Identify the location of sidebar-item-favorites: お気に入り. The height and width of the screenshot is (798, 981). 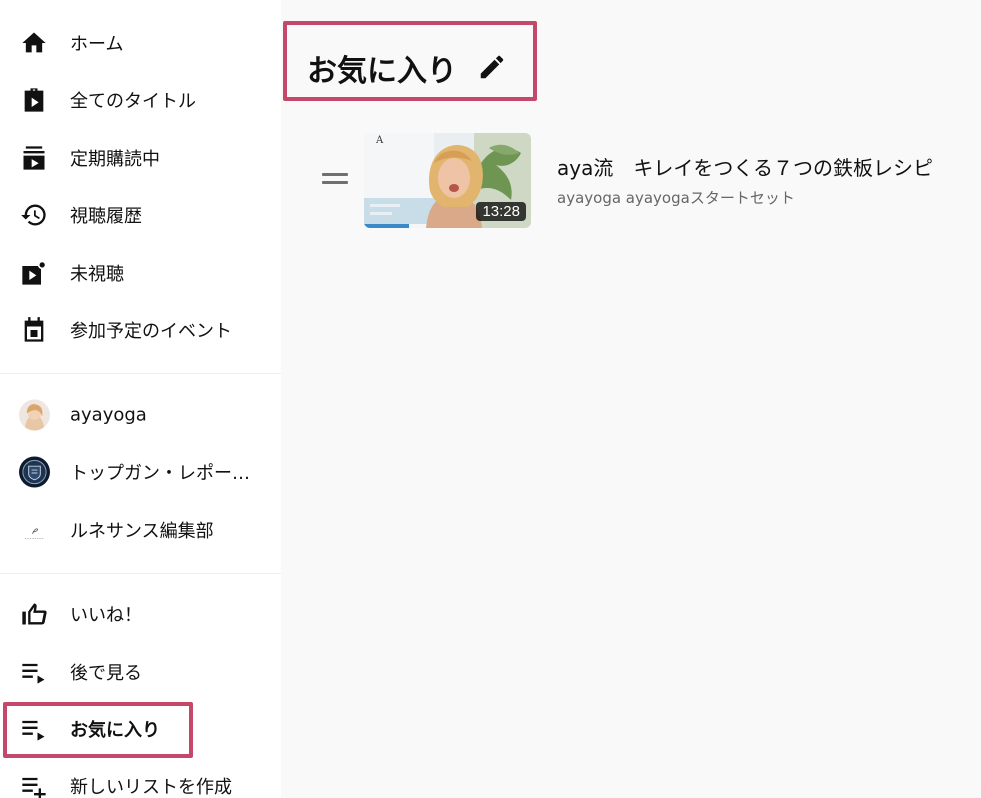
(140, 729).